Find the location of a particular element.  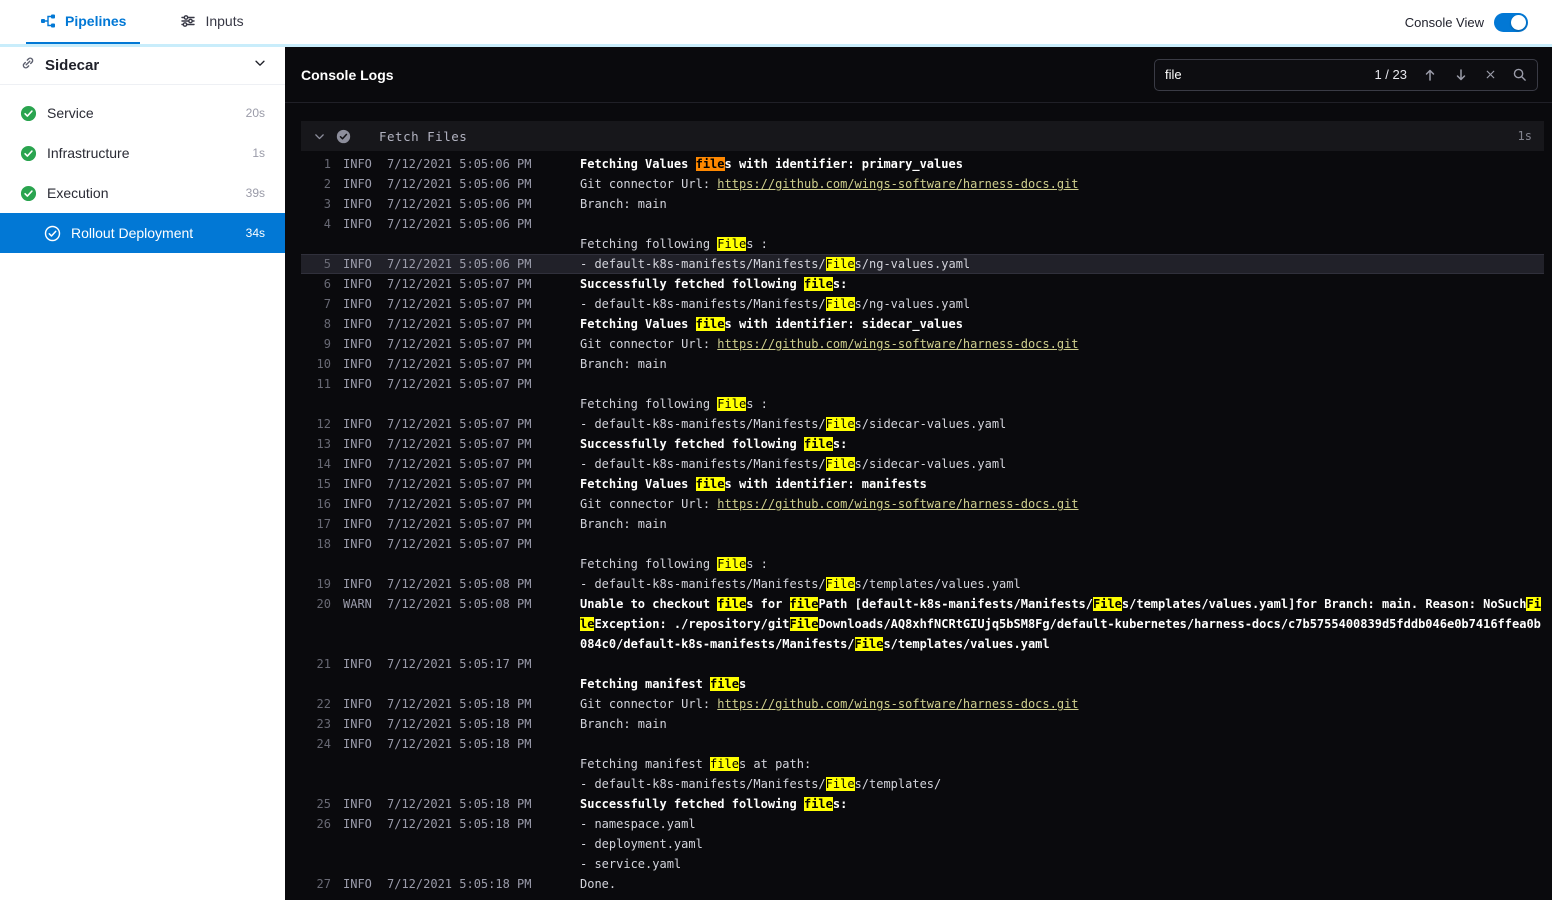

log-timestamp: 7/12/2021 5:05:06 PM is located at coordinates (459, 264).